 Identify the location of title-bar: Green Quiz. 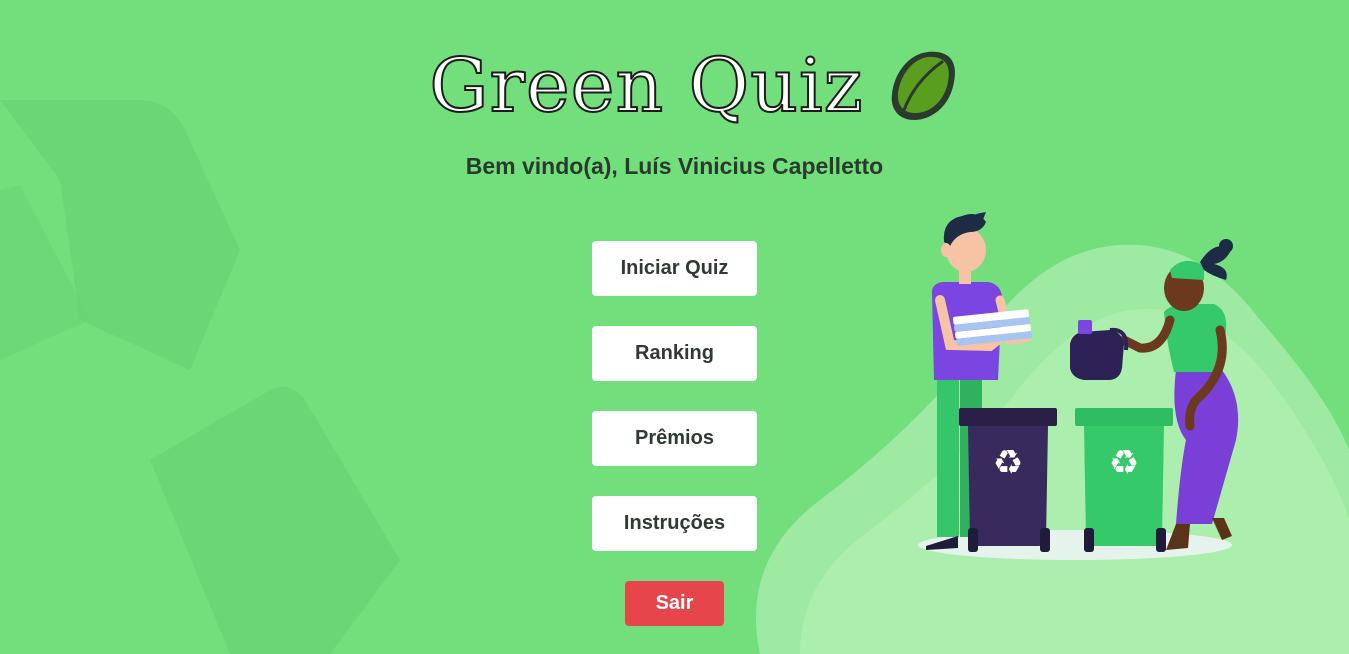
(674, 86).